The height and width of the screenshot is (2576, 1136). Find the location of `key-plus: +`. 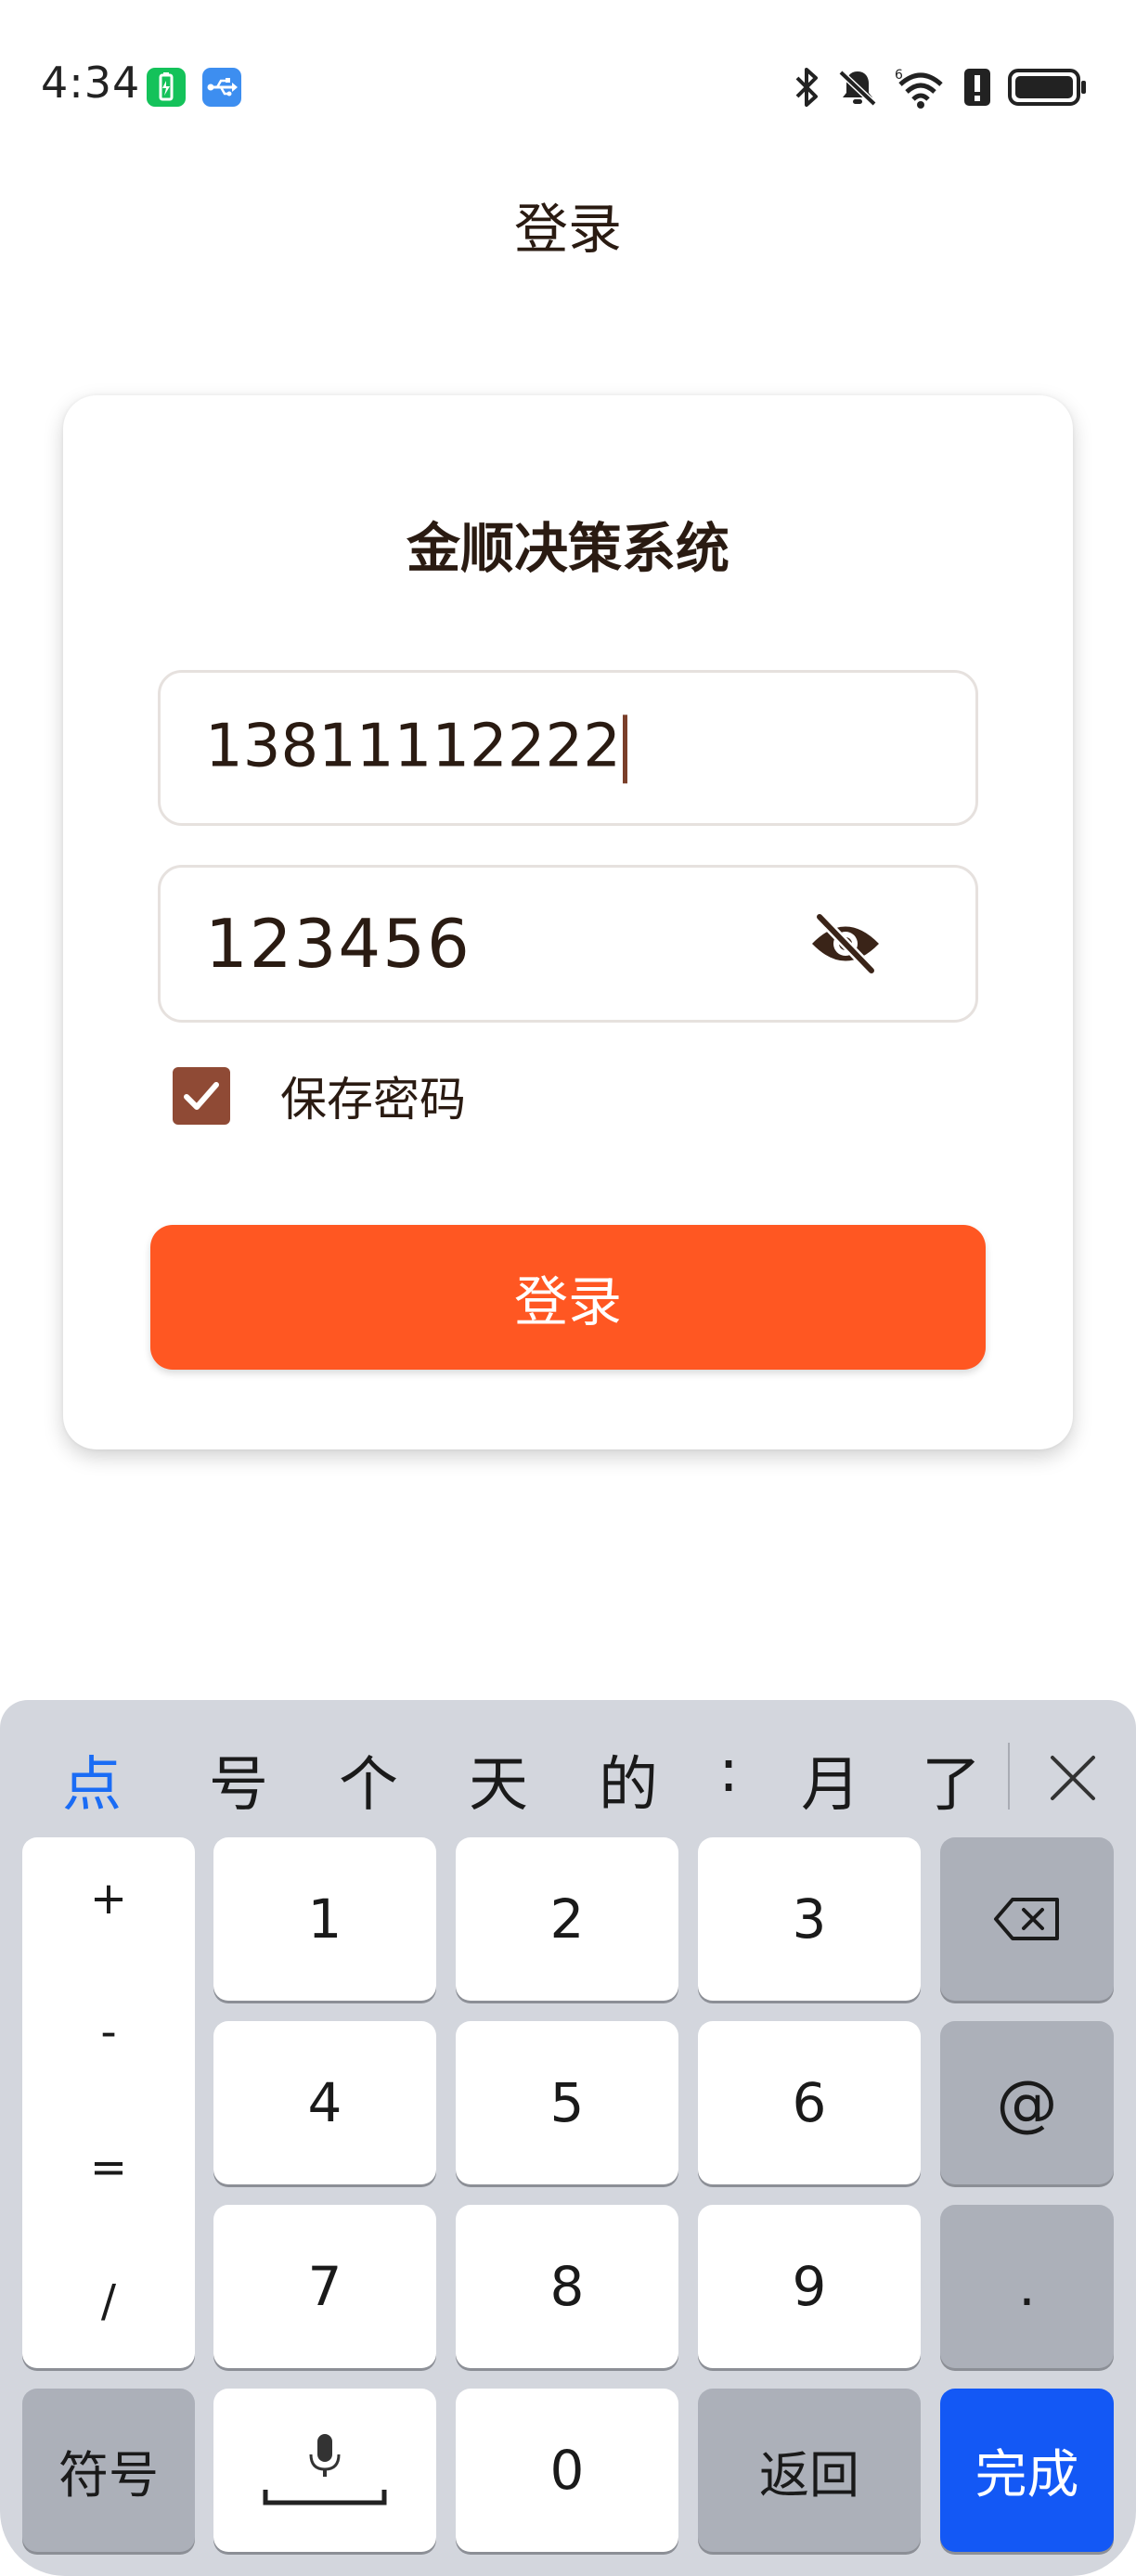

key-plus: + is located at coordinates (108, 1899).